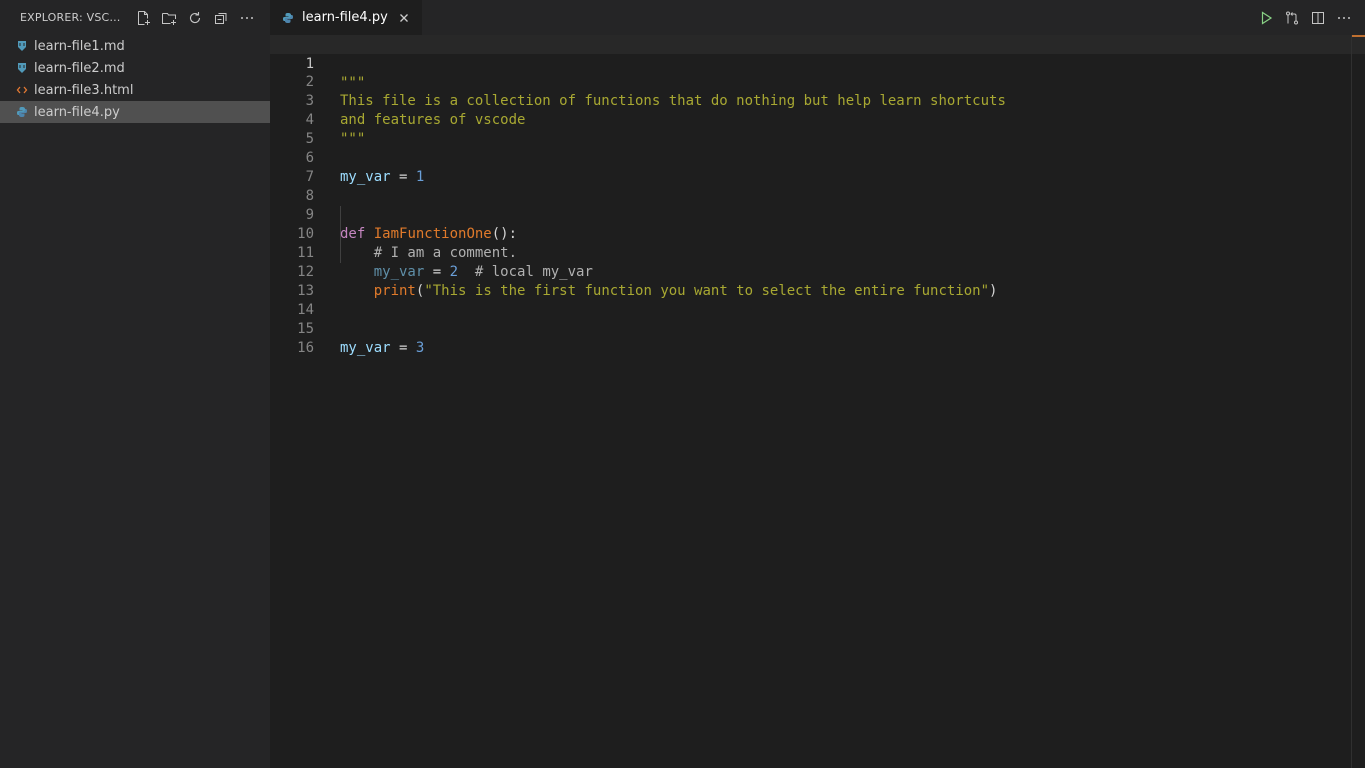  Describe the element at coordinates (135, 68) in the screenshot. I see `file-item-learn-file2-md: learn-file2.md` at that location.